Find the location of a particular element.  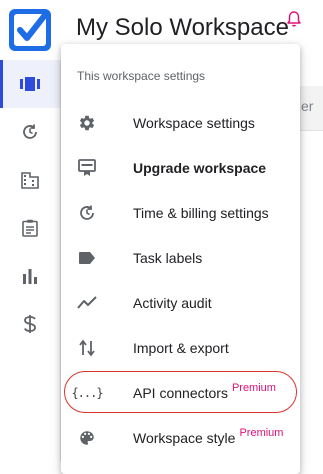

braces-icon: {...} is located at coordinates (87, 393).